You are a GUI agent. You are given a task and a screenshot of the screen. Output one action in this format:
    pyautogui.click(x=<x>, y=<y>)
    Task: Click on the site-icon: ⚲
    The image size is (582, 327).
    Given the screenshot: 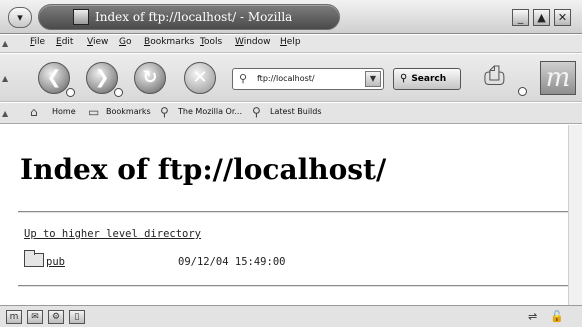 What is the action you would take?
    pyautogui.click(x=243, y=78)
    